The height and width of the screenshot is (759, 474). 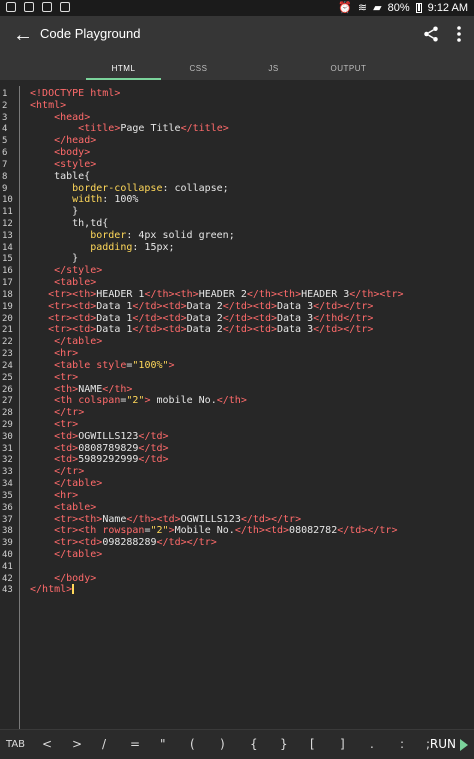 What do you see at coordinates (47, 744) in the screenshot?
I see `key-less-than: <` at bounding box center [47, 744].